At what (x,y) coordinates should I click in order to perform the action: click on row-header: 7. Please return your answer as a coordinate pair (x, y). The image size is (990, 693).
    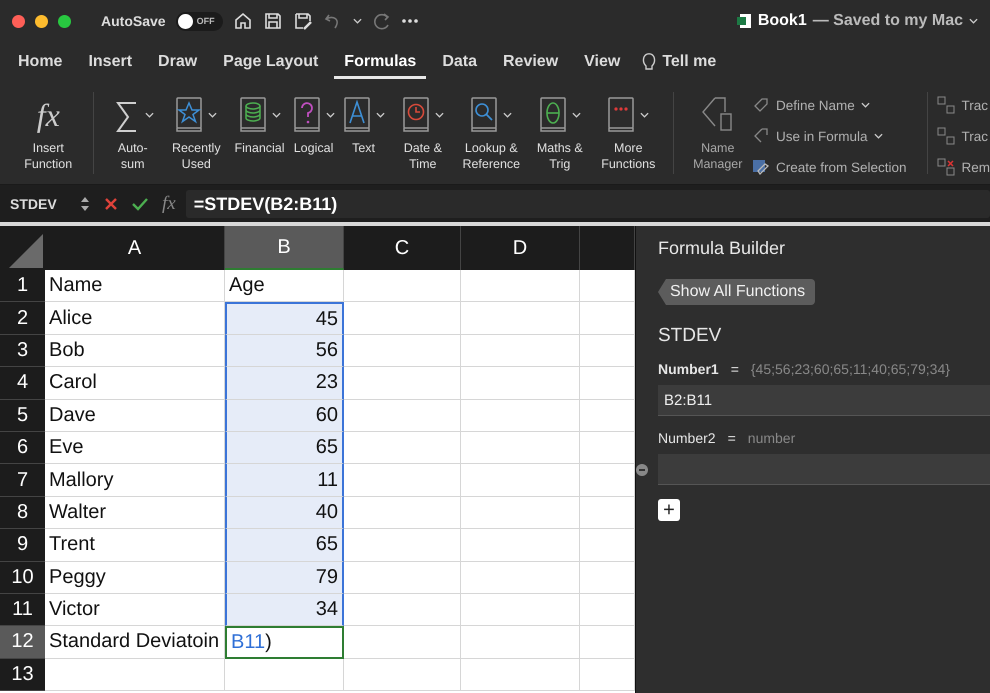
    Looking at the image, I should click on (22, 480).